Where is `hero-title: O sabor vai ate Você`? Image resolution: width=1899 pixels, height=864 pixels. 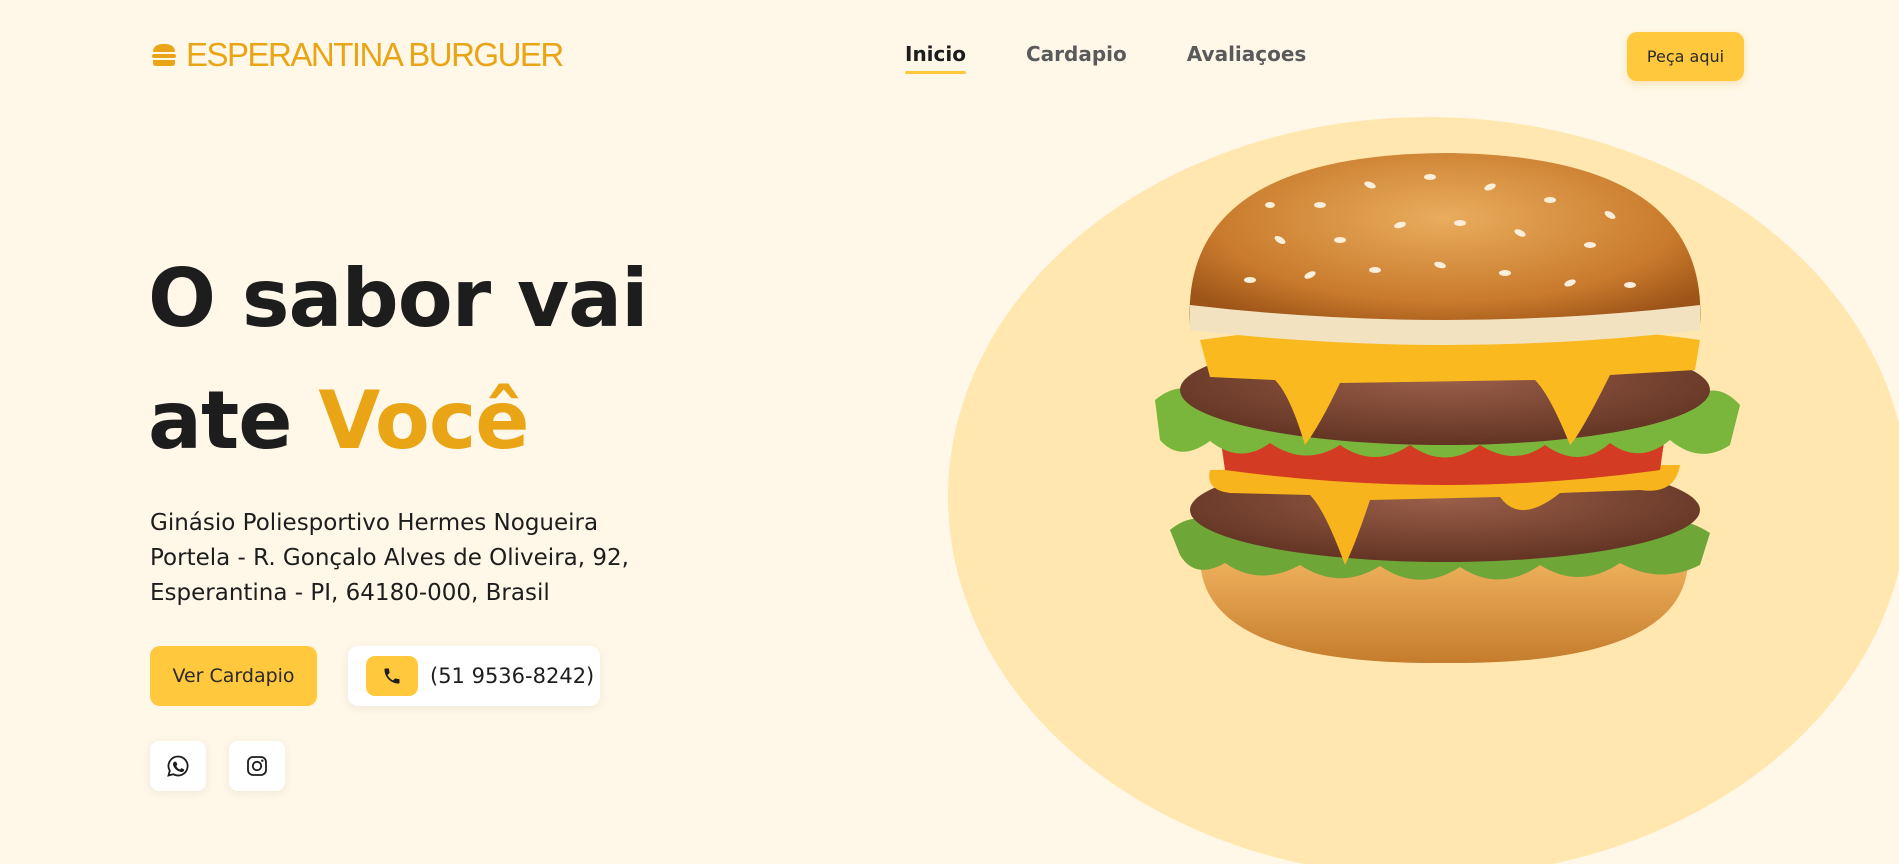 hero-title: O sabor vai ate Você is located at coordinates (398, 360).